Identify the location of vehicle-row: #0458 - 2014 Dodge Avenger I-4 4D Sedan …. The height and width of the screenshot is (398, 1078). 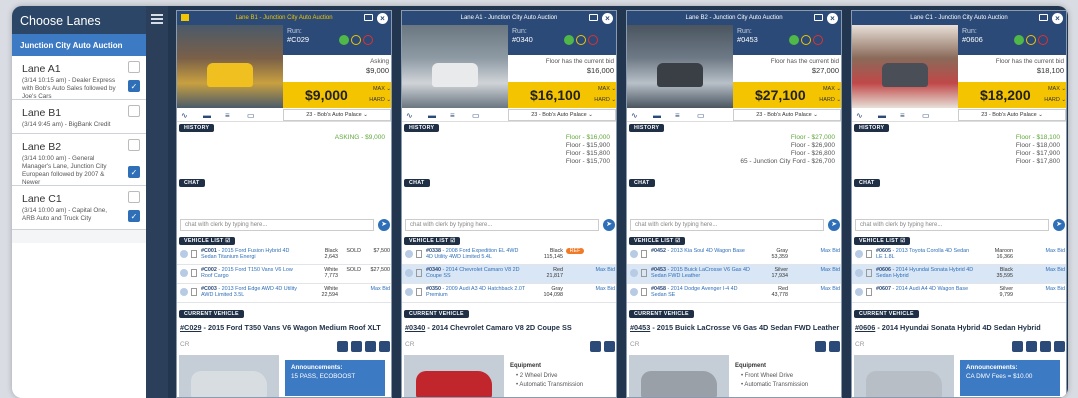
(734, 293).